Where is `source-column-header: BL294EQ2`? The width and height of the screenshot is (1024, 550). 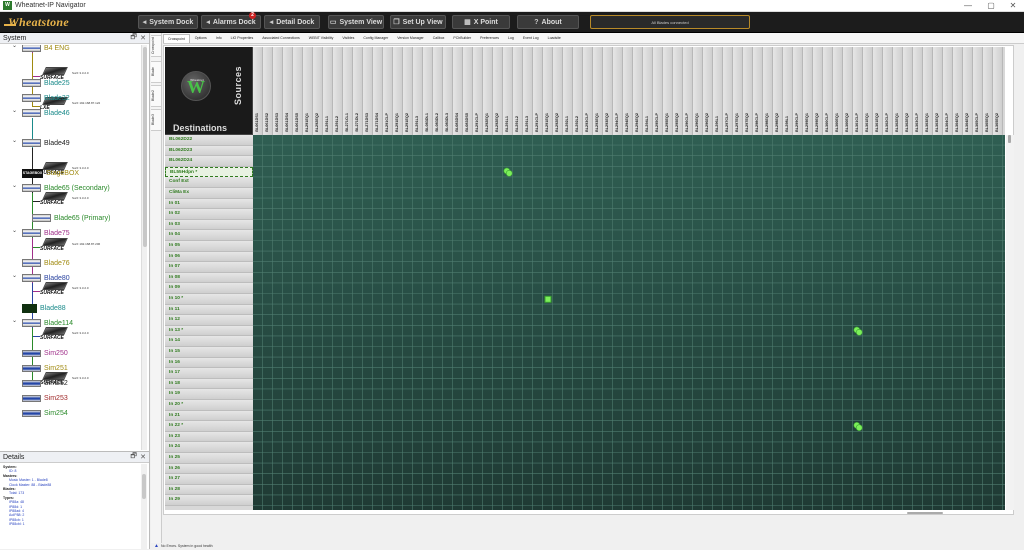
source-column-header: BL294EQ2 is located at coordinates (638, 91).